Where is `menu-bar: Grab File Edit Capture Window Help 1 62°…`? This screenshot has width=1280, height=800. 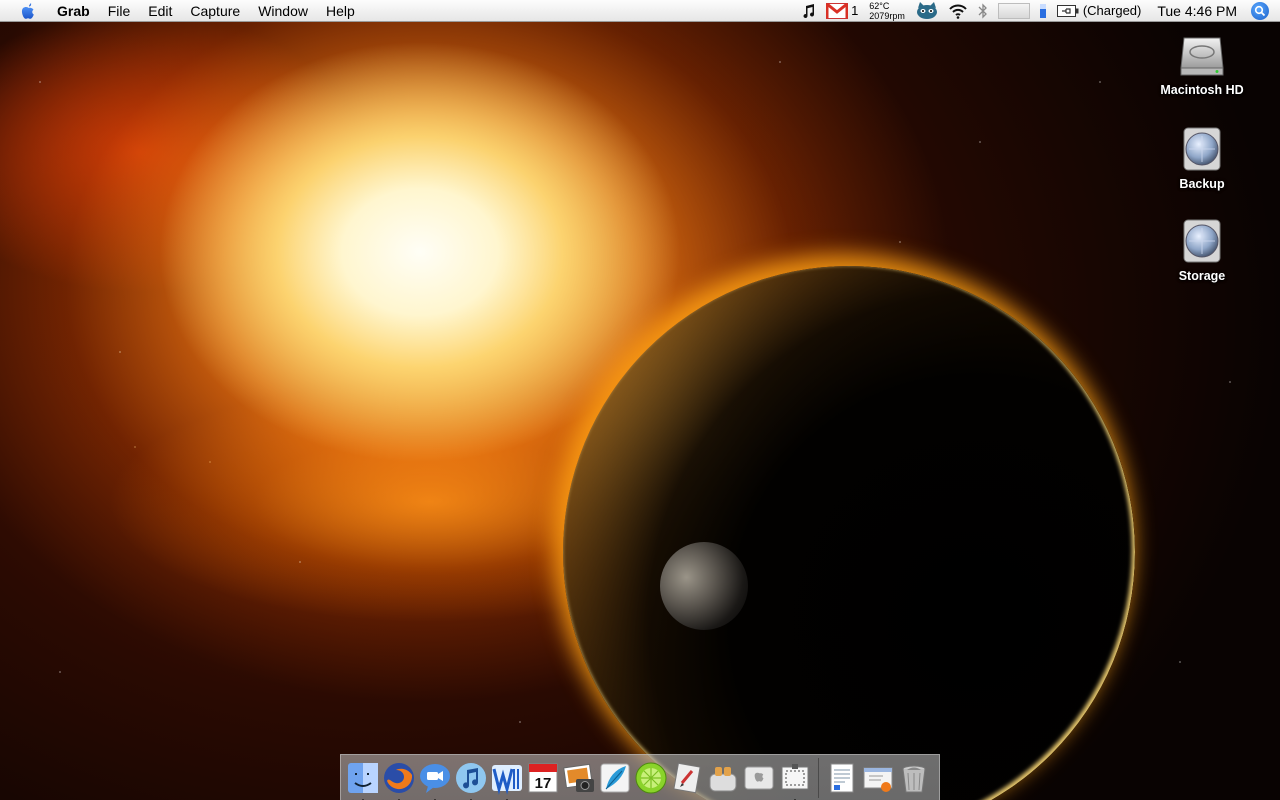
menu-bar: Grab File Edit Capture Window Help 1 62°… is located at coordinates (640, 11).